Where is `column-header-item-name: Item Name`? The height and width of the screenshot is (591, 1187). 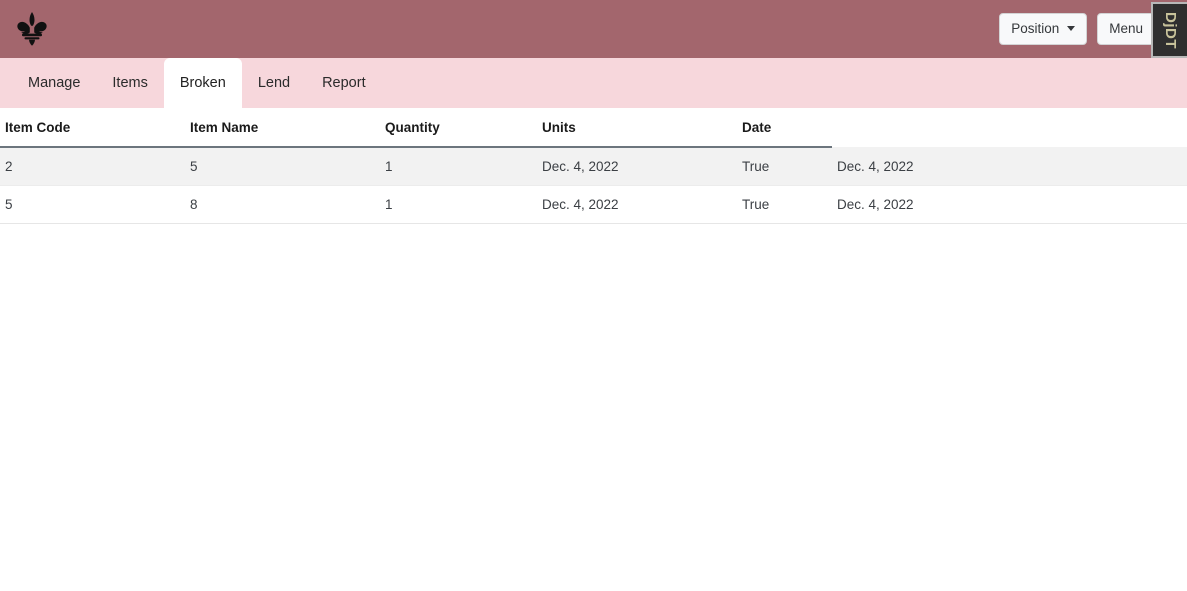
column-header-item-name: Item Name is located at coordinates (282, 128).